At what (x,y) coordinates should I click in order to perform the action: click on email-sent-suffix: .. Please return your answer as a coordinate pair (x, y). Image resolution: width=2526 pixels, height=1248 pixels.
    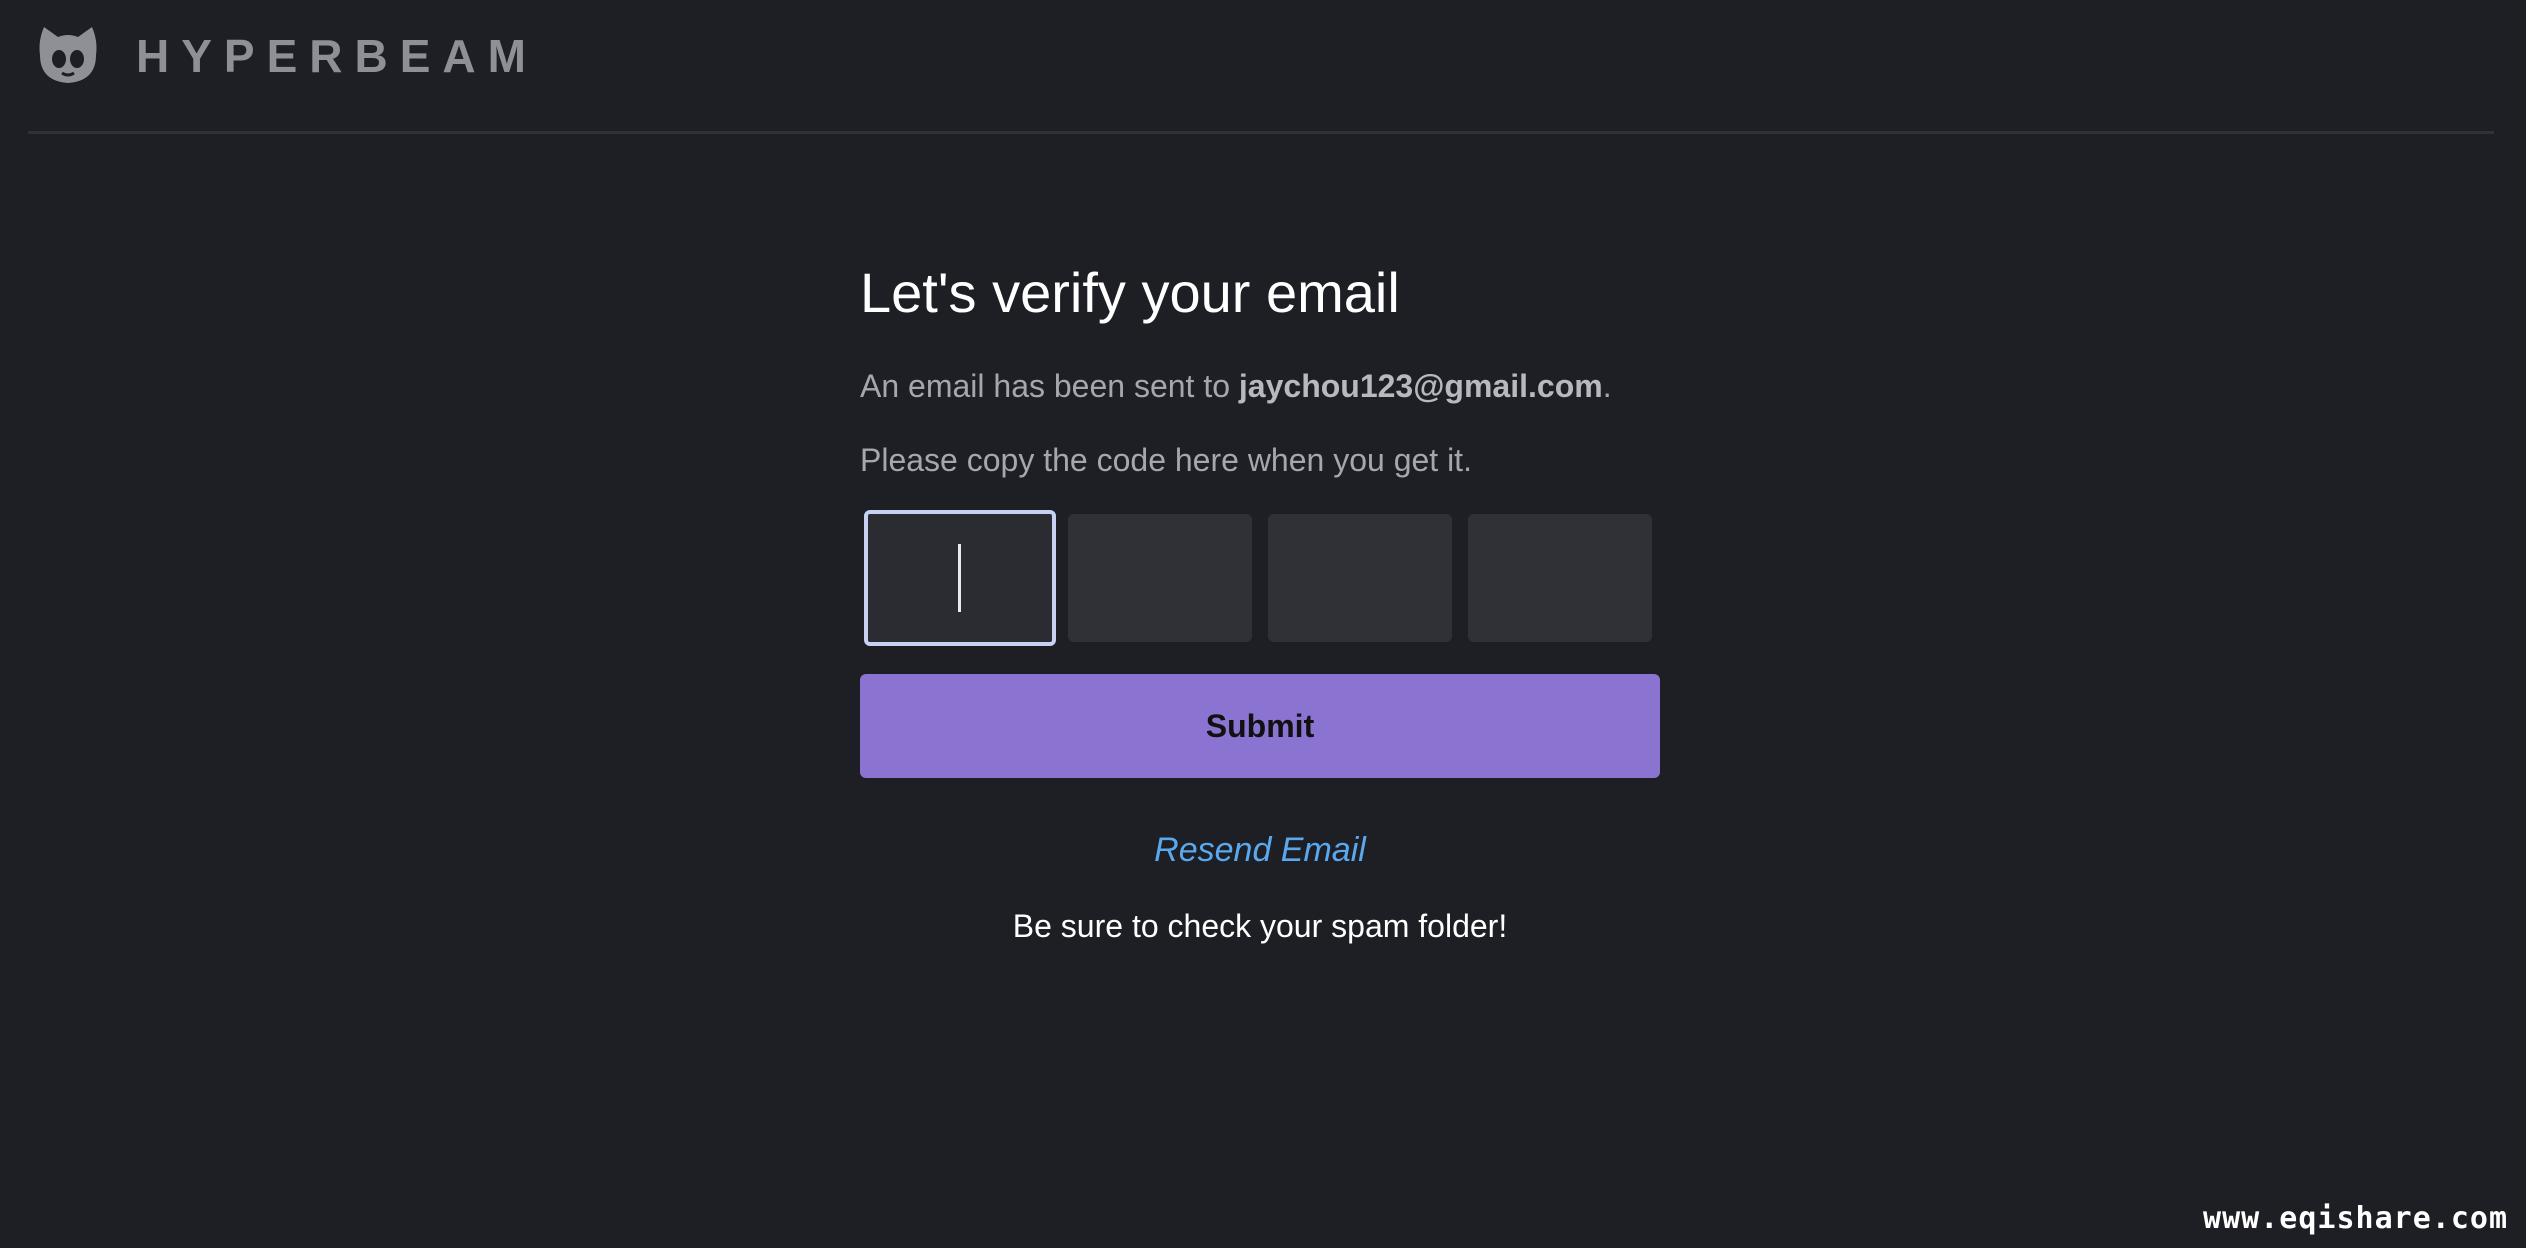
    Looking at the image, I should click on (1607, 386).